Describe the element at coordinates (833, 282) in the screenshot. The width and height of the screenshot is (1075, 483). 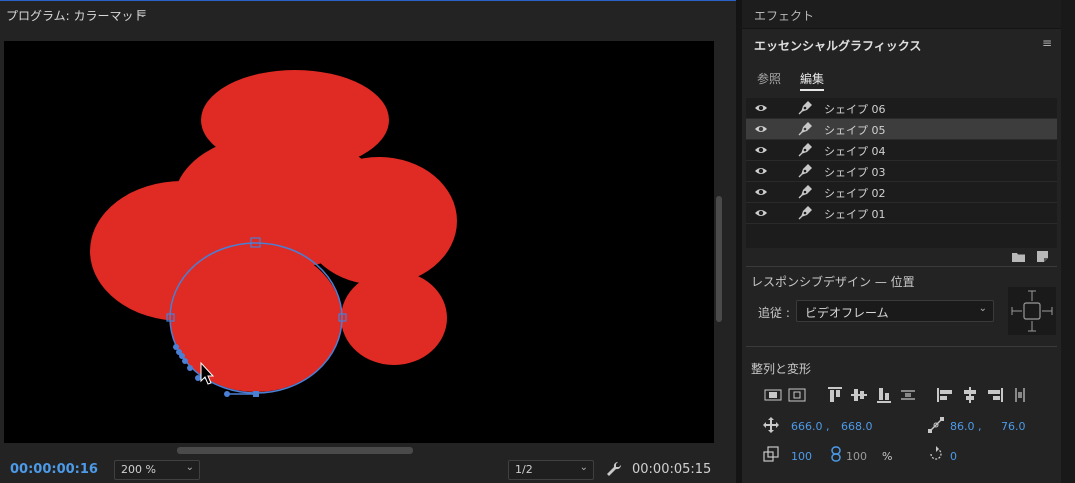
I see `responsive-design-title: レスポンシブデザイン — 位置` at that location.